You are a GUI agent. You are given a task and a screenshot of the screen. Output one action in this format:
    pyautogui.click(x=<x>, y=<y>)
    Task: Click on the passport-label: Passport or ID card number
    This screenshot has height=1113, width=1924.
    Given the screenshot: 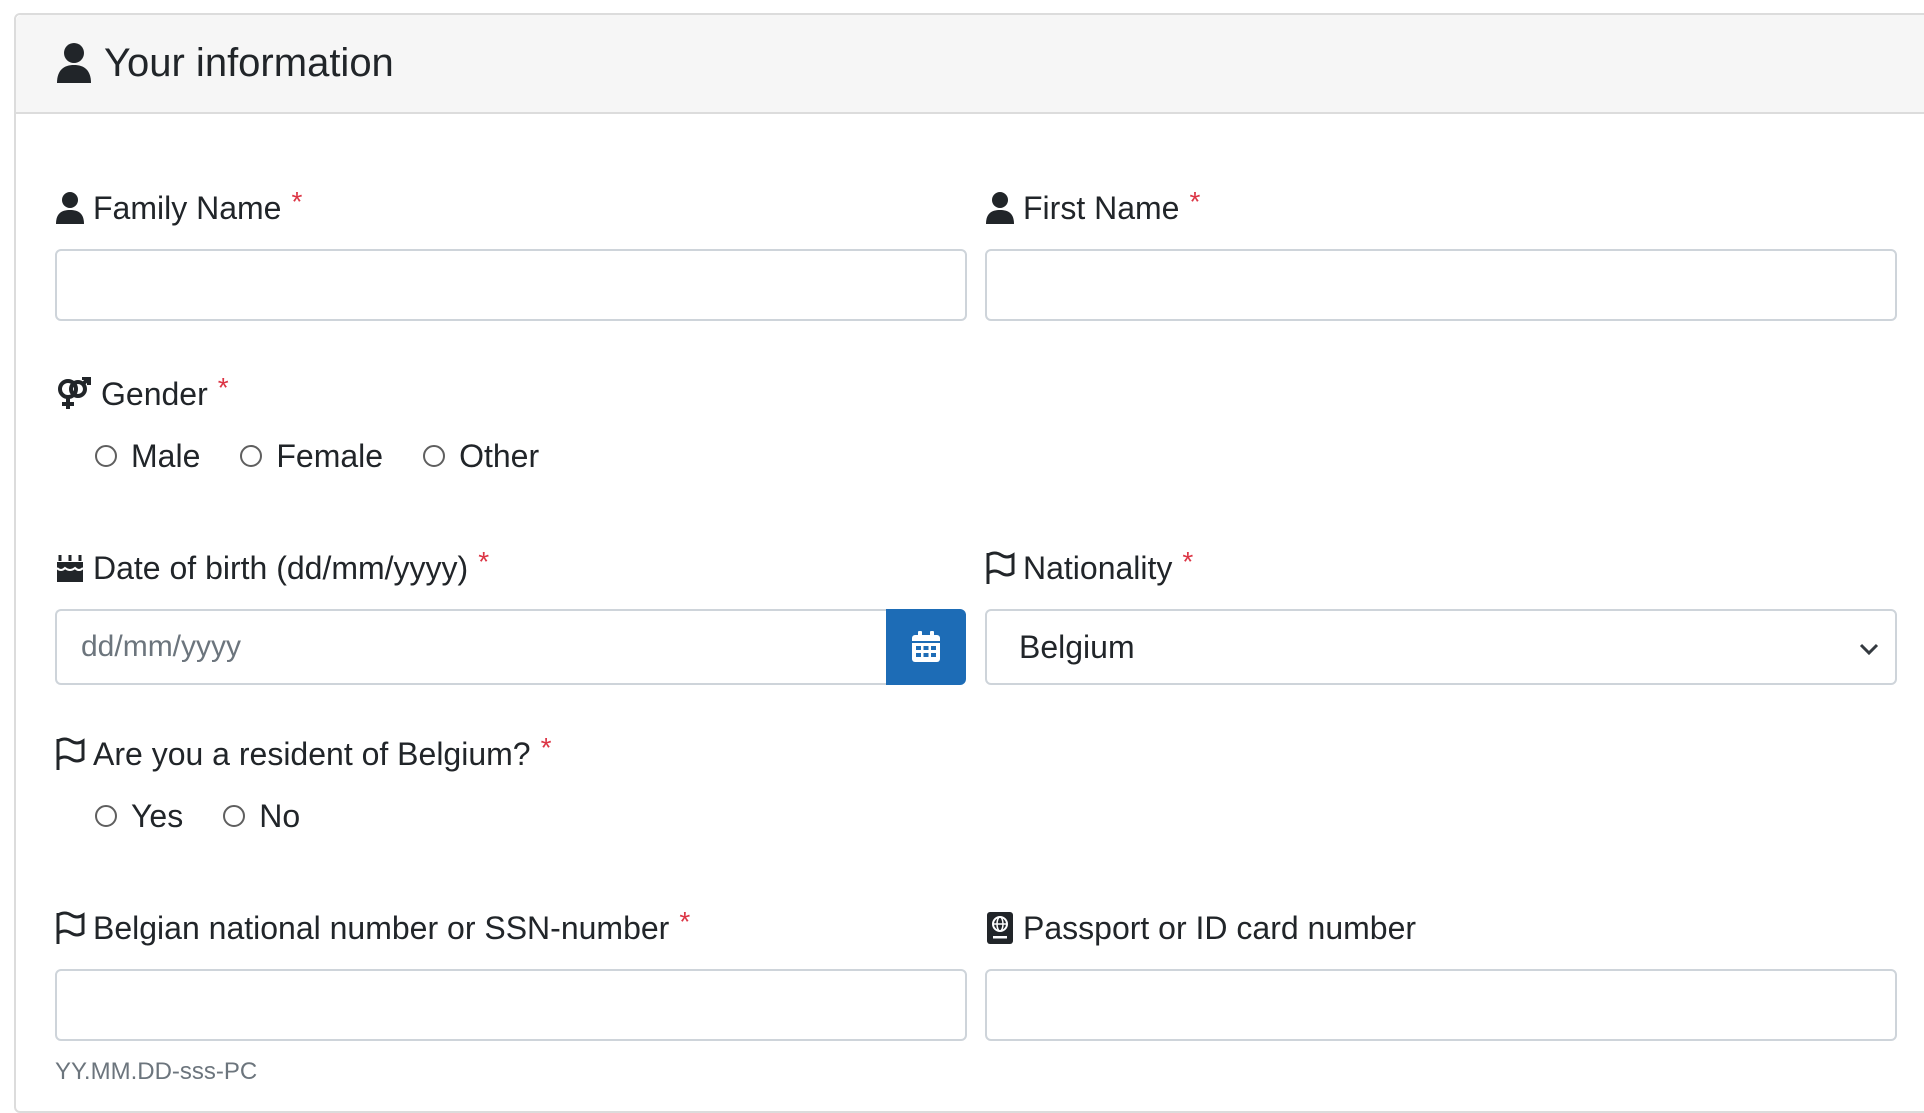 What is the action you would take?
    pyautogui.click(x=1200, y=928)
    